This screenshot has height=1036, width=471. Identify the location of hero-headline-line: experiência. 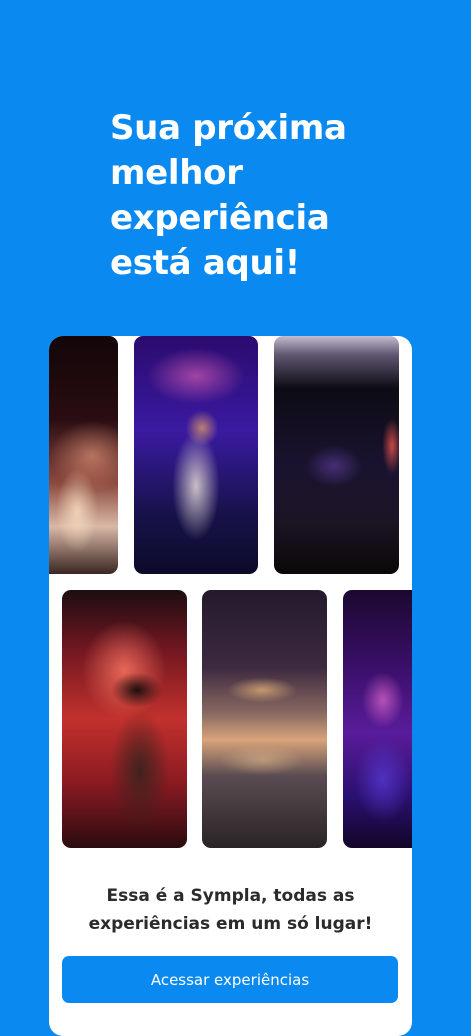
(220, 218).